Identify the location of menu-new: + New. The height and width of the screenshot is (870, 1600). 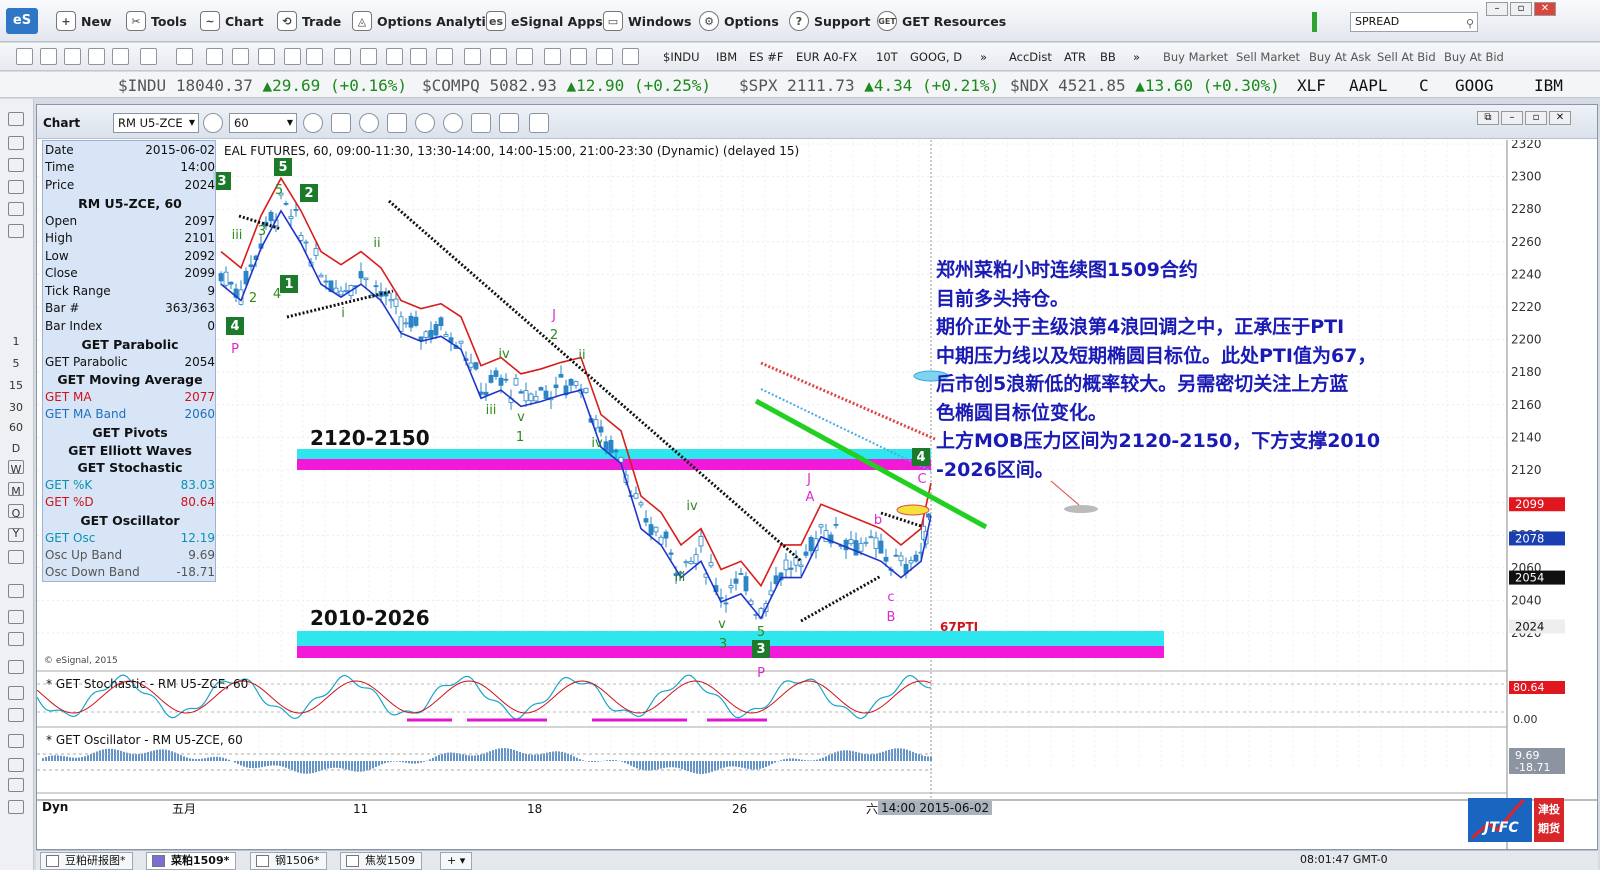
(84, 21).